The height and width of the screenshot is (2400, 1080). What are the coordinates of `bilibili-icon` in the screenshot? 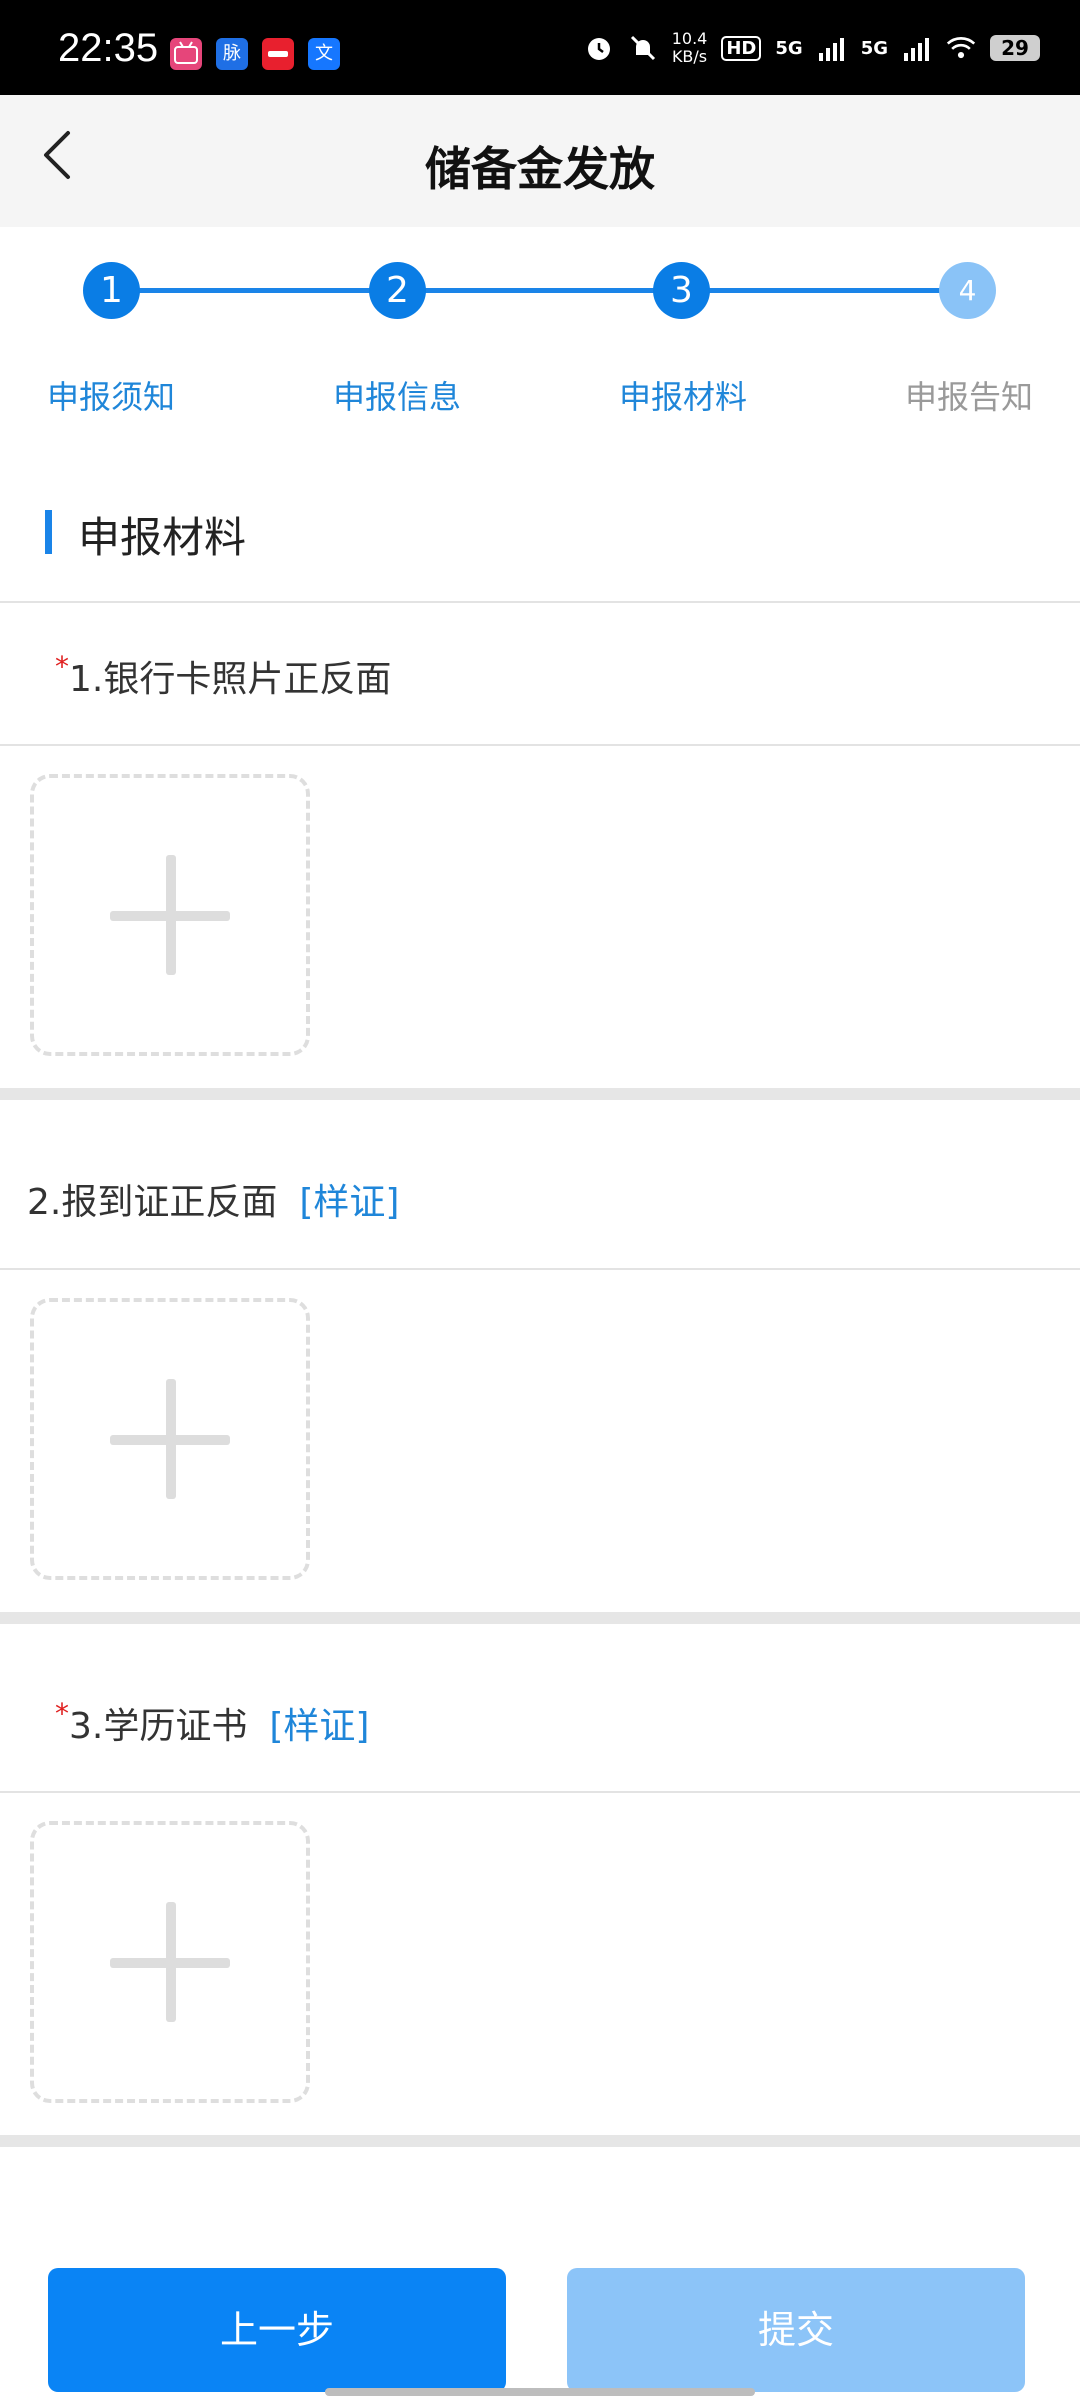 It's located at (186, 54).